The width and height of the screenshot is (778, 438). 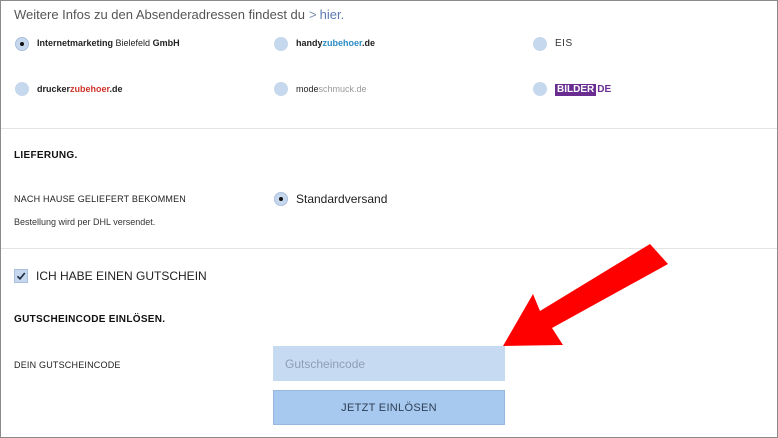 What do you see at coordinates (22, 89) in the screenshot?
I see `radio-druckerzubehoer` at bounding box center [22, 89].